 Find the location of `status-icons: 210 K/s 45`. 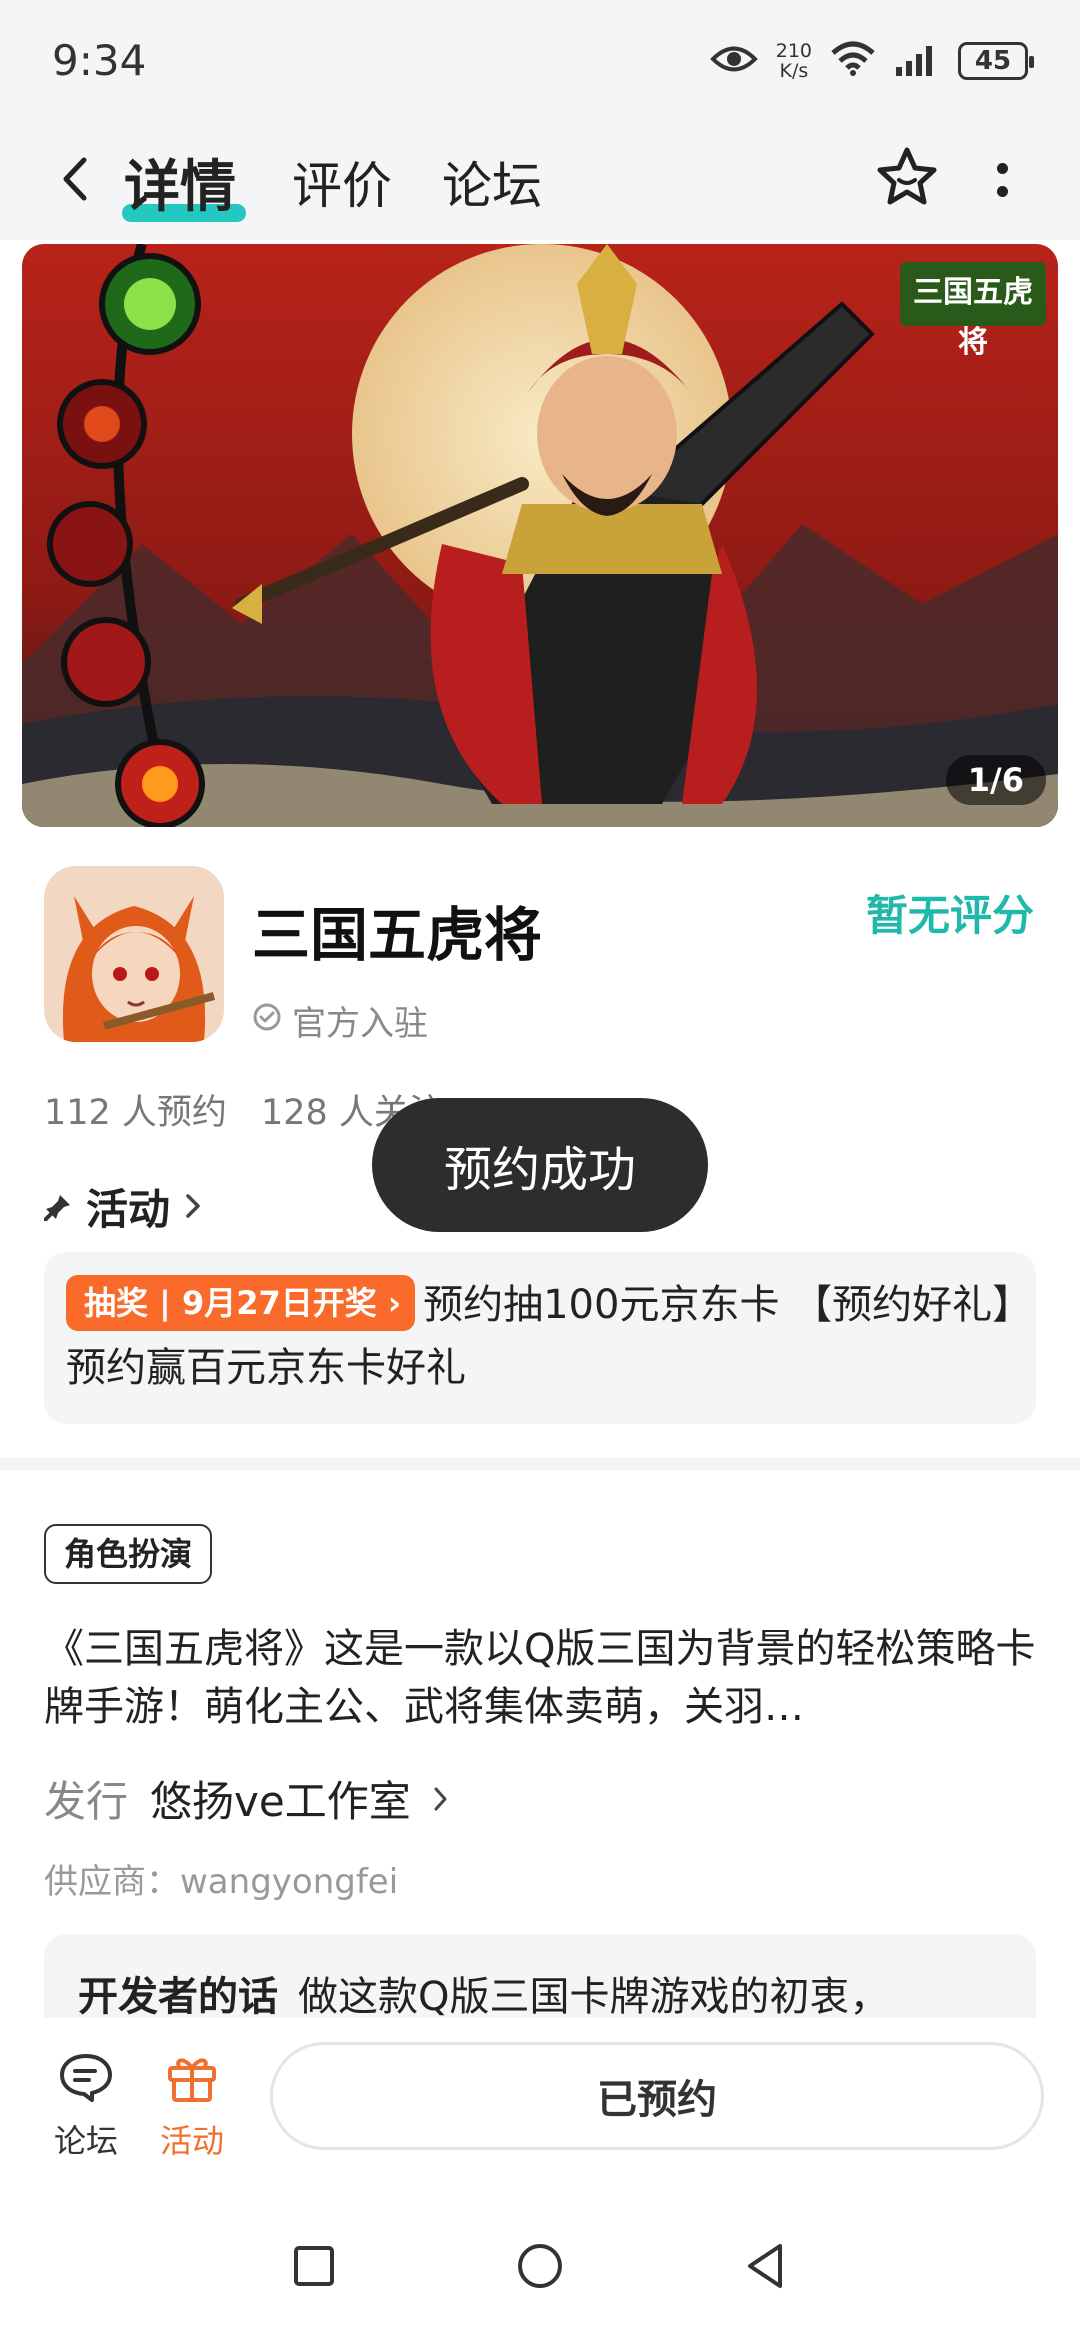

status-icons: 210 K/s 45 is located at coordinates (871, 61).